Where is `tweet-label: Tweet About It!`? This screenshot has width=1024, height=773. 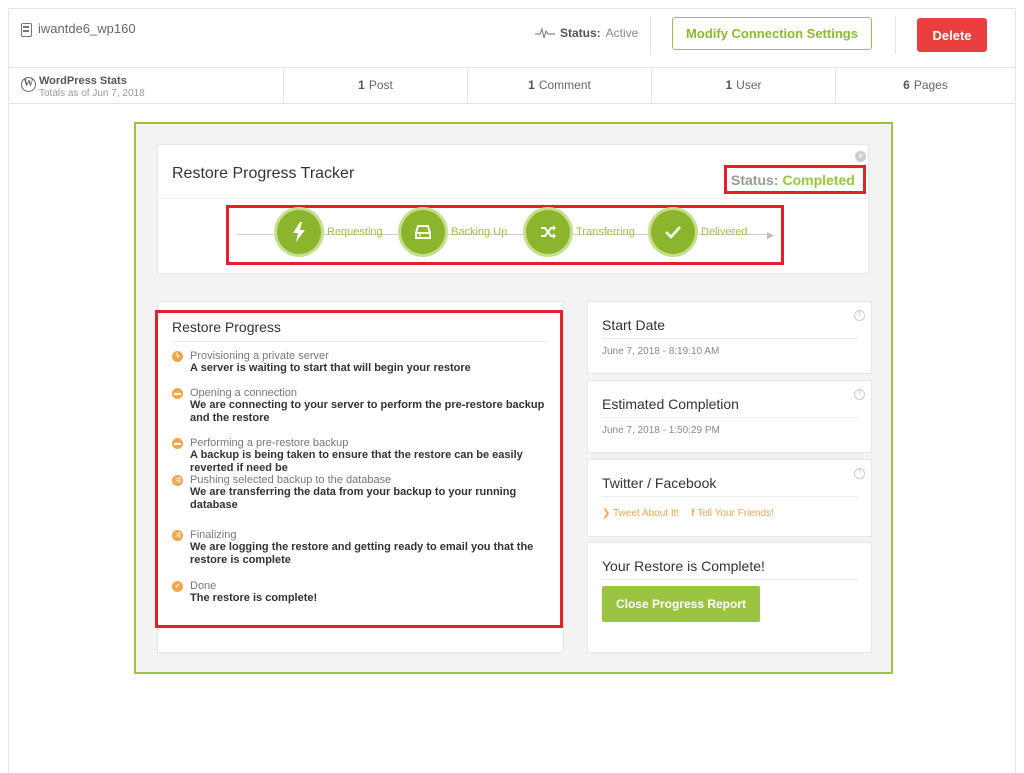 tweet-label: Tweet About It! is located at coordinates (646, 513).